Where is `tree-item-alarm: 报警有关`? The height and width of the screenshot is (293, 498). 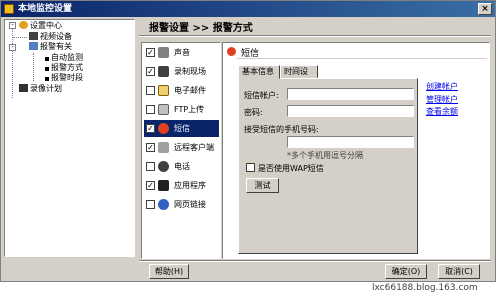 tree-item-alarm: 报警有关 is located at coordinates (50, 46).